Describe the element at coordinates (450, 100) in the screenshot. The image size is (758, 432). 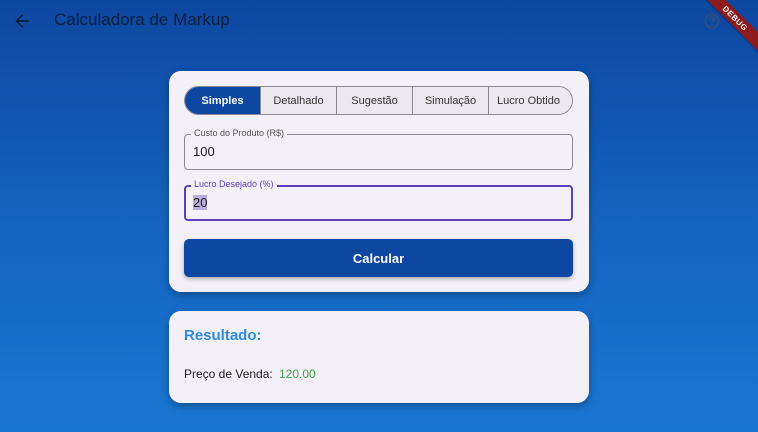
I see `tab-simulacao: Simulação` at that location.